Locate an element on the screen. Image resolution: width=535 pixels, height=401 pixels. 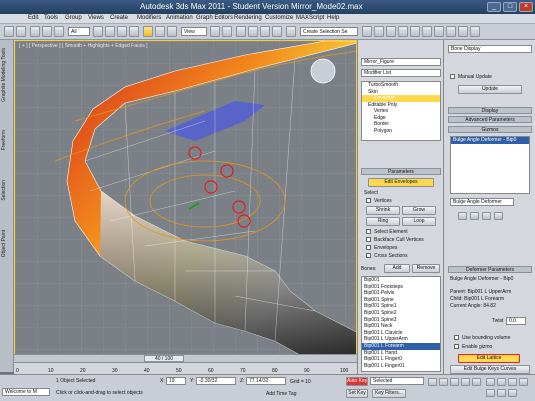
bone-list-item: Bip001 L Hand is located at coordinates (401, 353).